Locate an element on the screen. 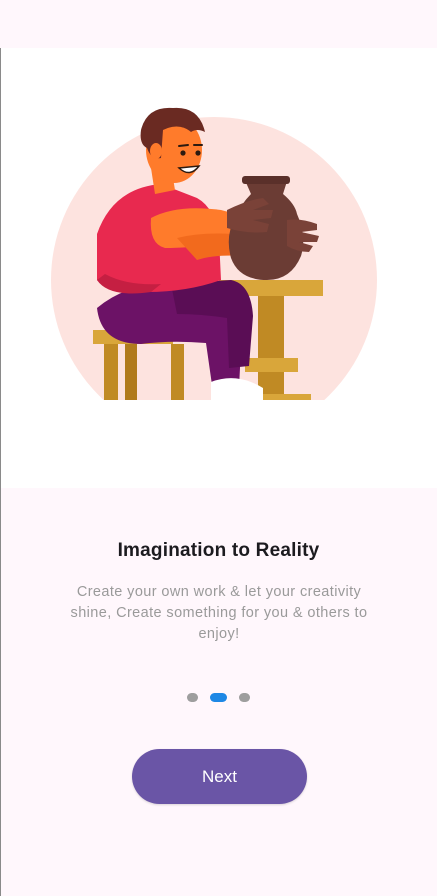 This screenshot has width=437, height=896. onboarding-title: Imagination to Reality is located at coordinates (218, 550).